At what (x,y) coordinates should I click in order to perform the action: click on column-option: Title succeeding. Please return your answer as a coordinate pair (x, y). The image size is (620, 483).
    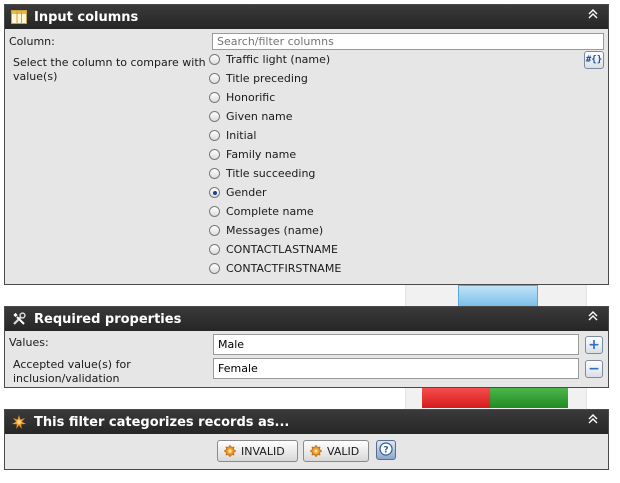
    Looking at the image, I should click on (262, 173).